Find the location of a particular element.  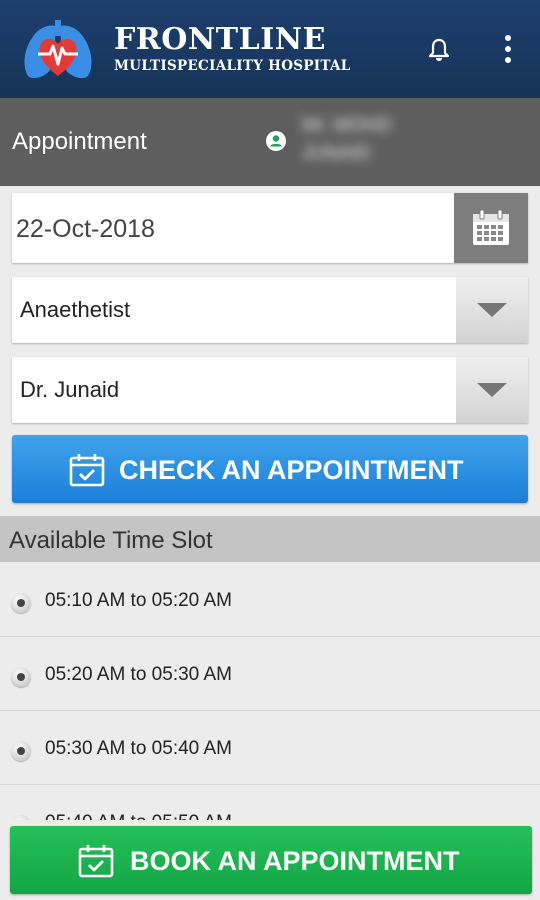

department-value: Anaethetist is located at coordinates (75, 309).